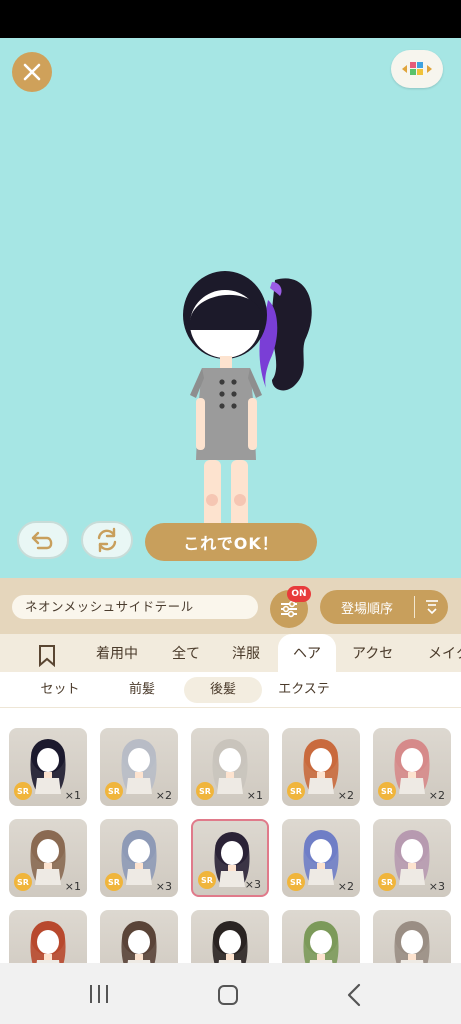 The width and height of the screenshot is (461, 1024). Describe the element at coordinates (135, 607) in the screenshot. I see `selected-item-name: ネオンメッシュサイドテール` at that location.